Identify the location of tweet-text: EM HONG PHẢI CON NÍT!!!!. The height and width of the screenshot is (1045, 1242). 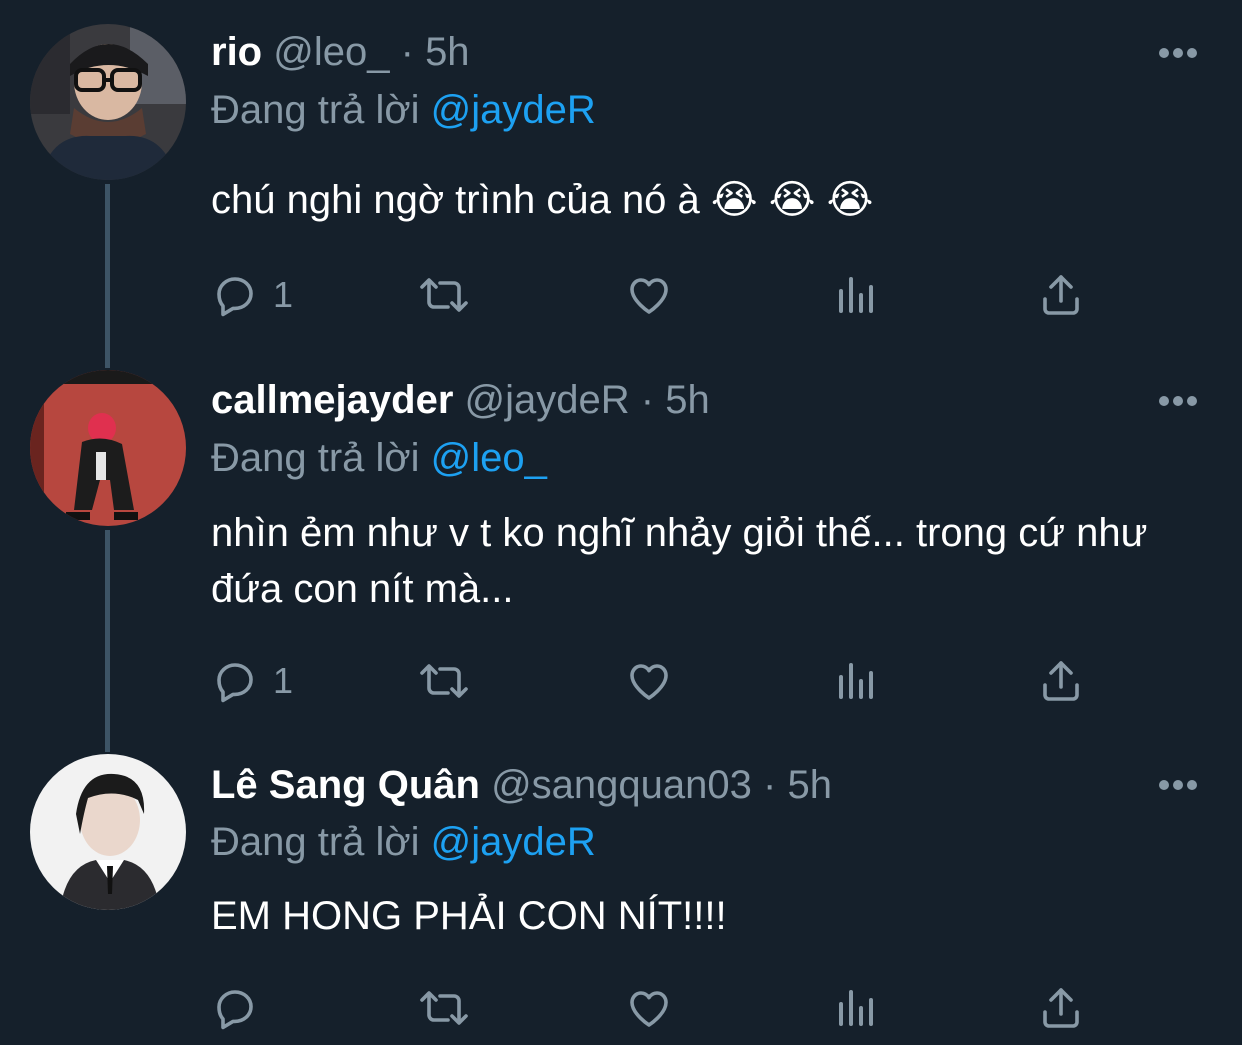
(469, 916).